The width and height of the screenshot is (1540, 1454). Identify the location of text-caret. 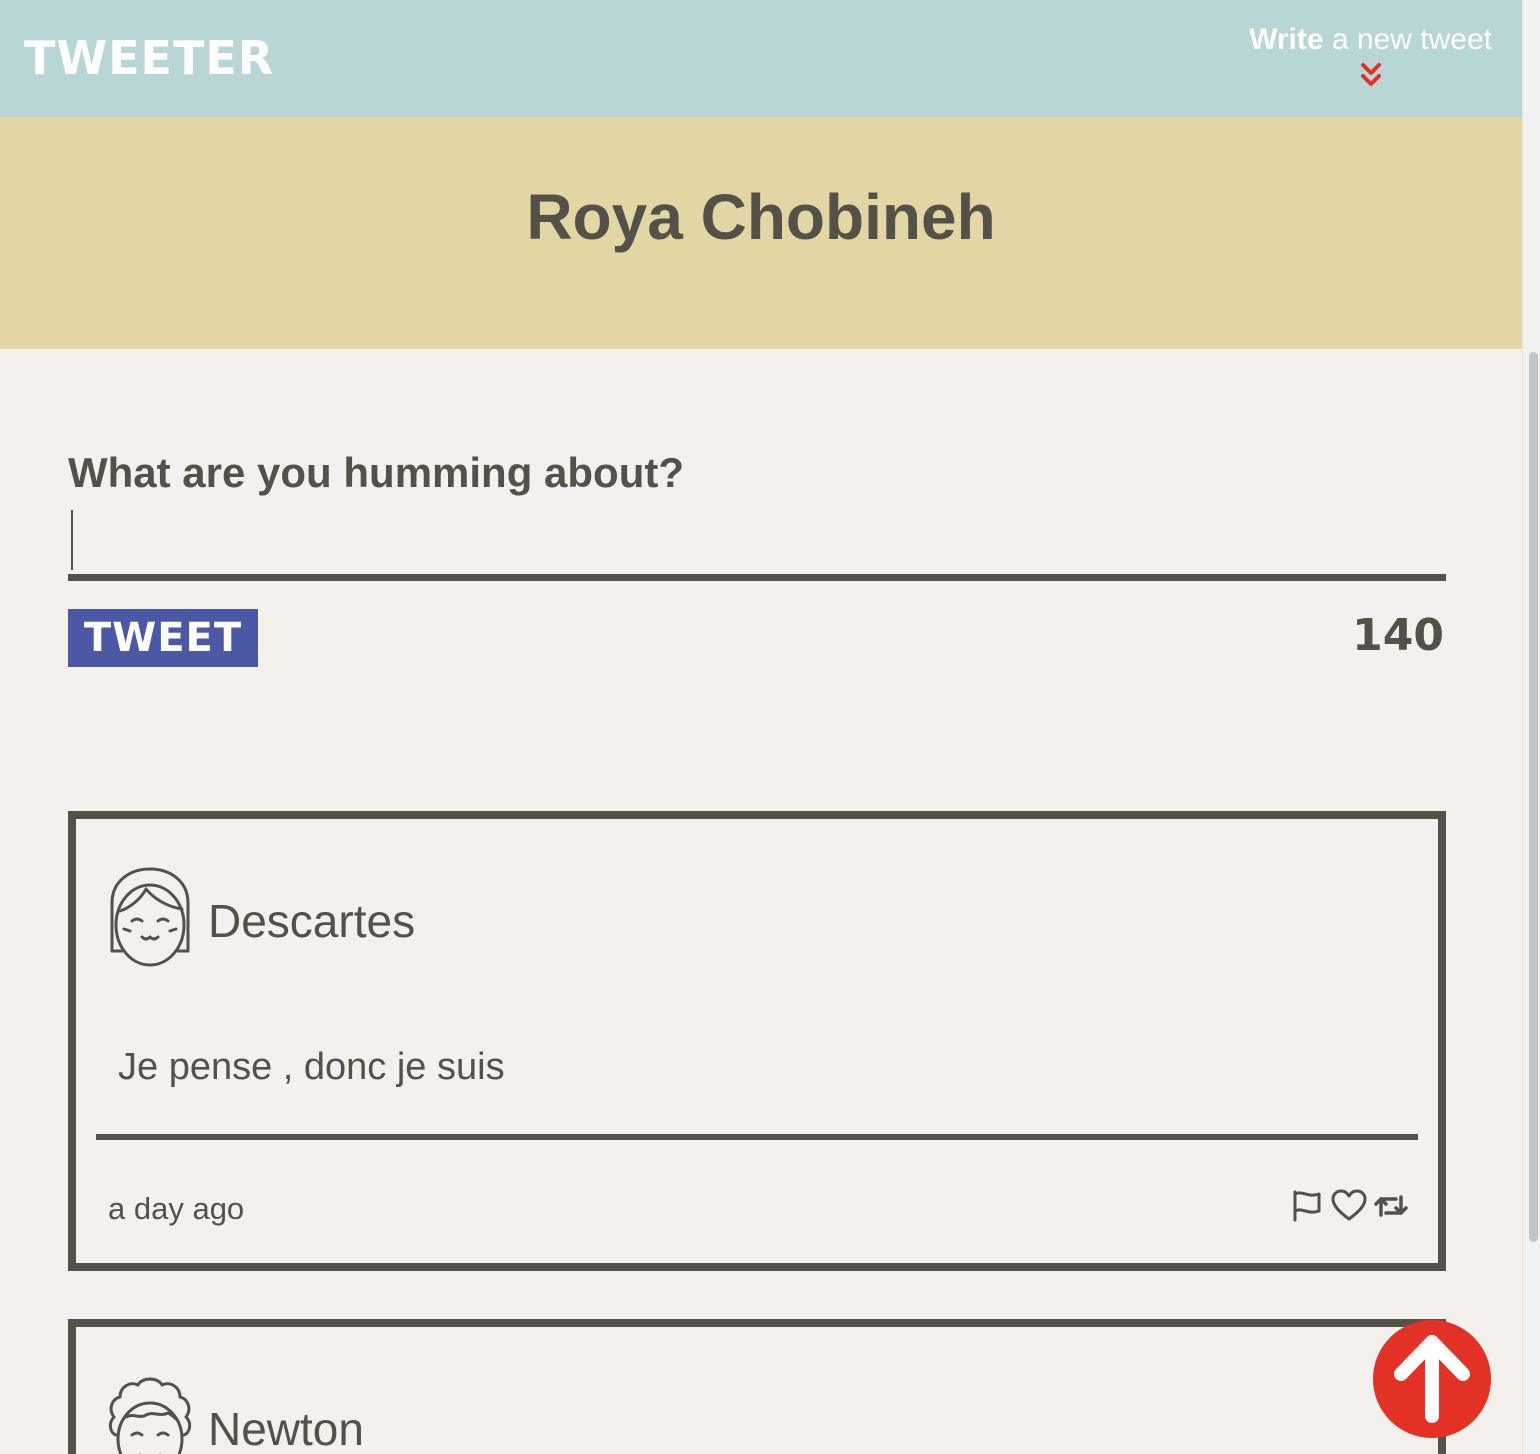
(72, 540).